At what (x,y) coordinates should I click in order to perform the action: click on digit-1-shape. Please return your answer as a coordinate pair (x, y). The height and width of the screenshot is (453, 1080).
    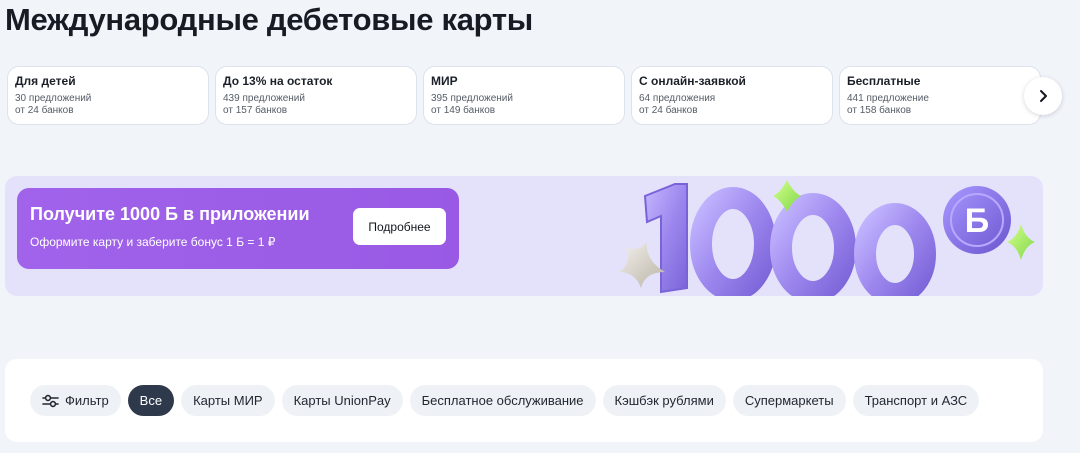
    Looking at the image, I should click on (665, 238).